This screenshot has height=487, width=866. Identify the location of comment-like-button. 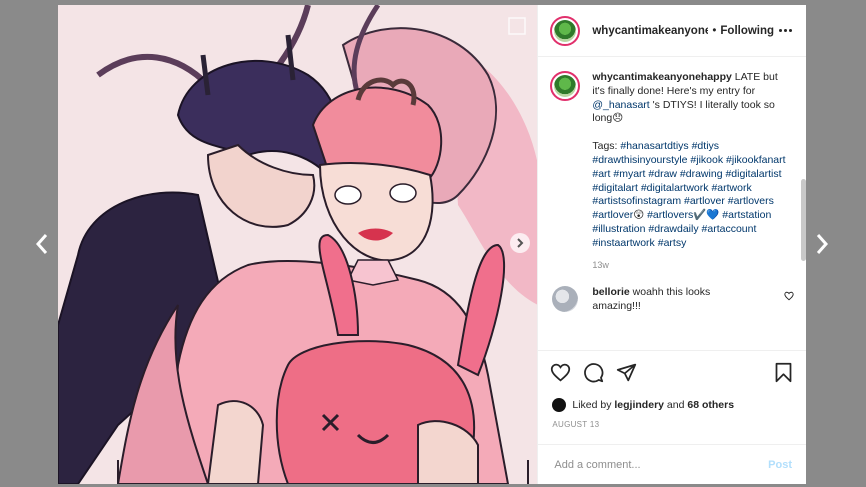
(789, 297).